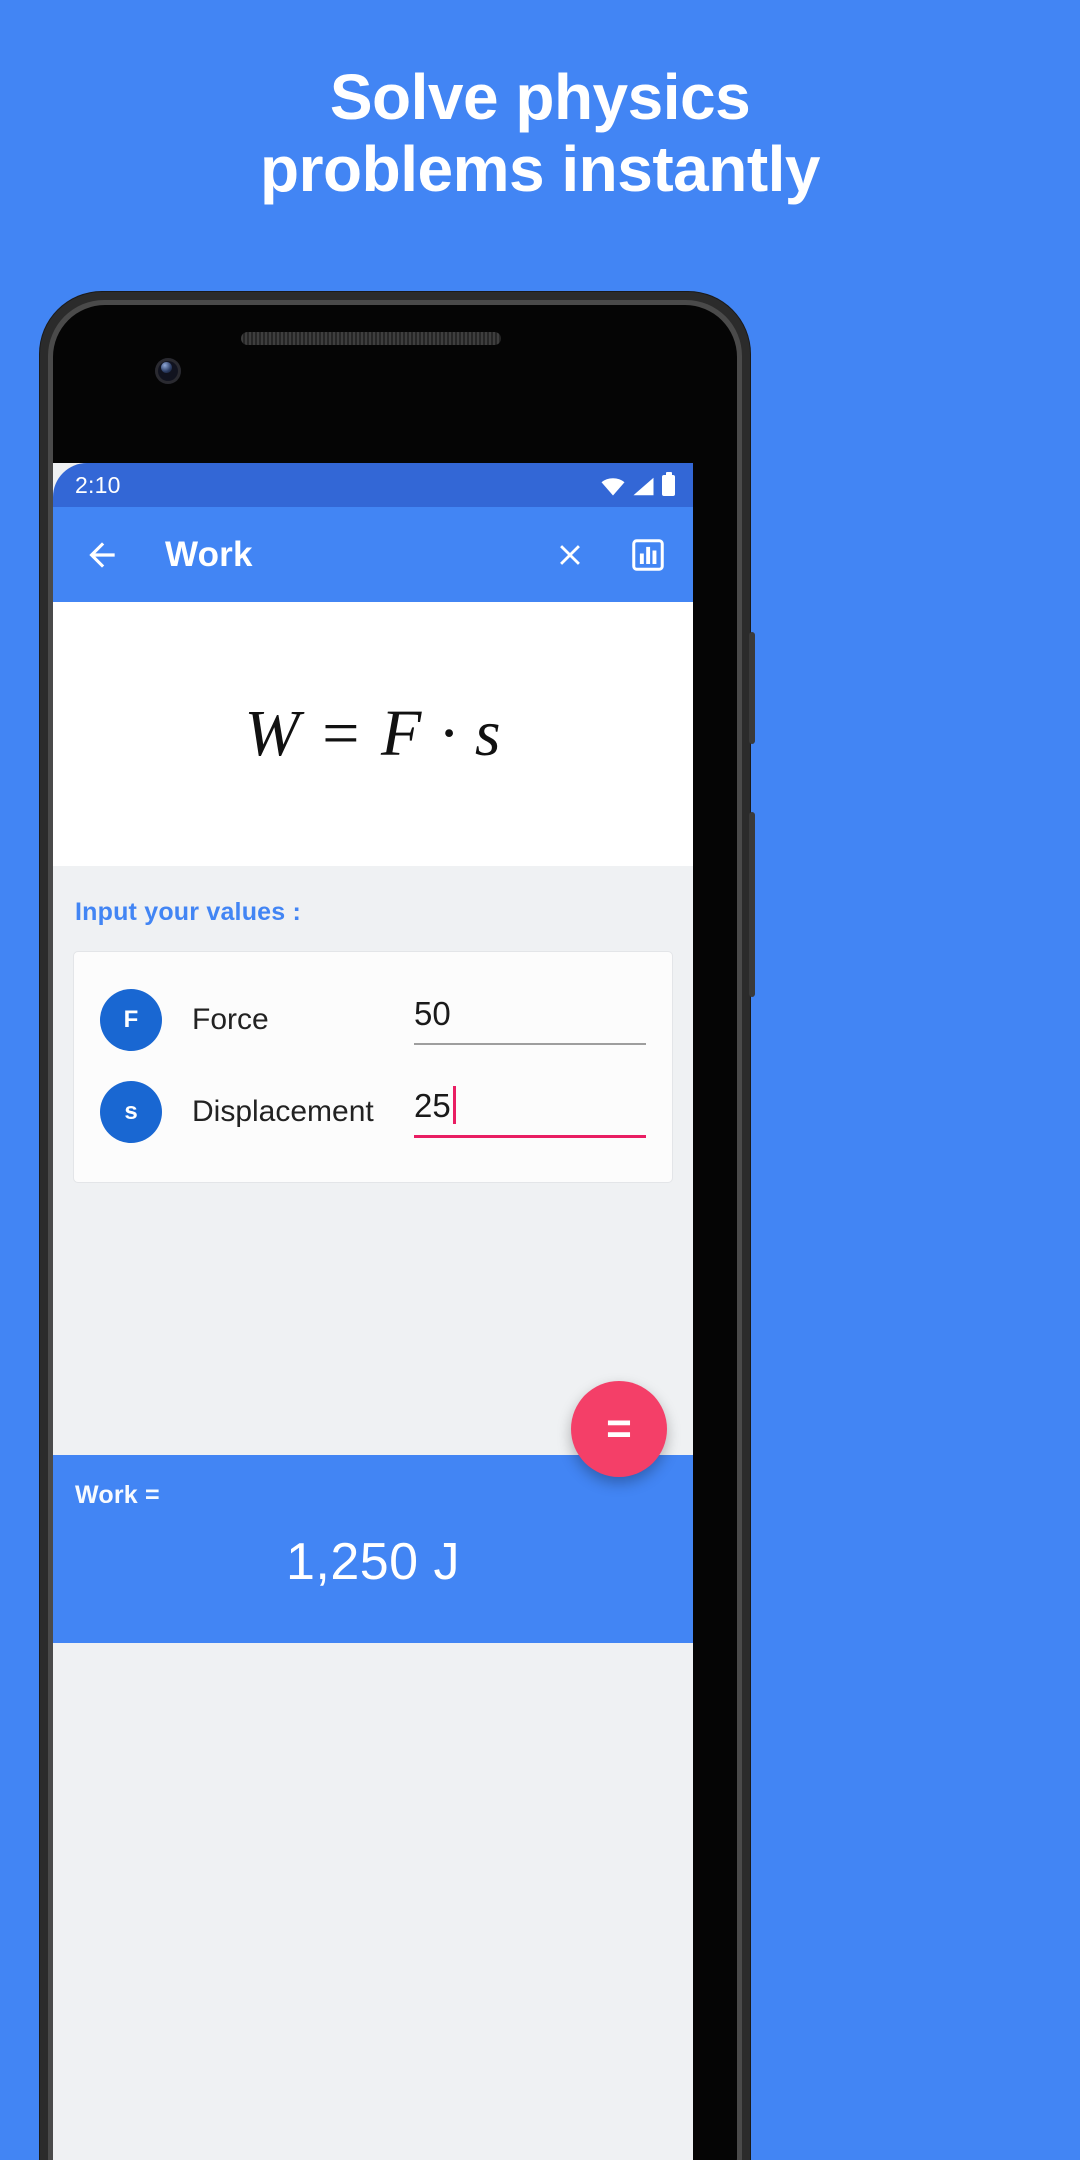 This screenshot has height=2160, width=1080. Describe the element at coordinates (102, 555) in the screenshot. I see `back-arrow-icon` at that location.